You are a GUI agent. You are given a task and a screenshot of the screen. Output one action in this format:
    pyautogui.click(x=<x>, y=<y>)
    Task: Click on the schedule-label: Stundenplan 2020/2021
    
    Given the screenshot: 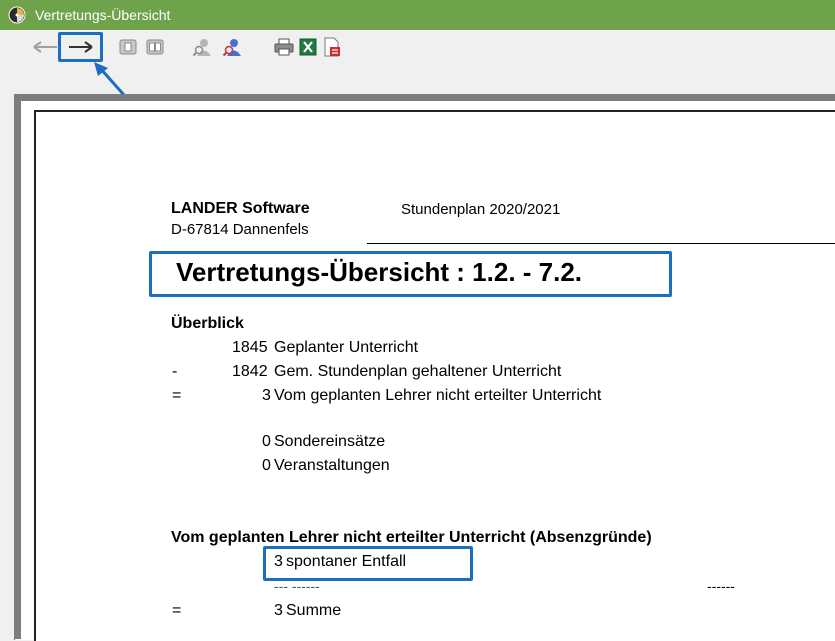 What is the action you would take?
    pyautogui.click(x=481, y=209)
    